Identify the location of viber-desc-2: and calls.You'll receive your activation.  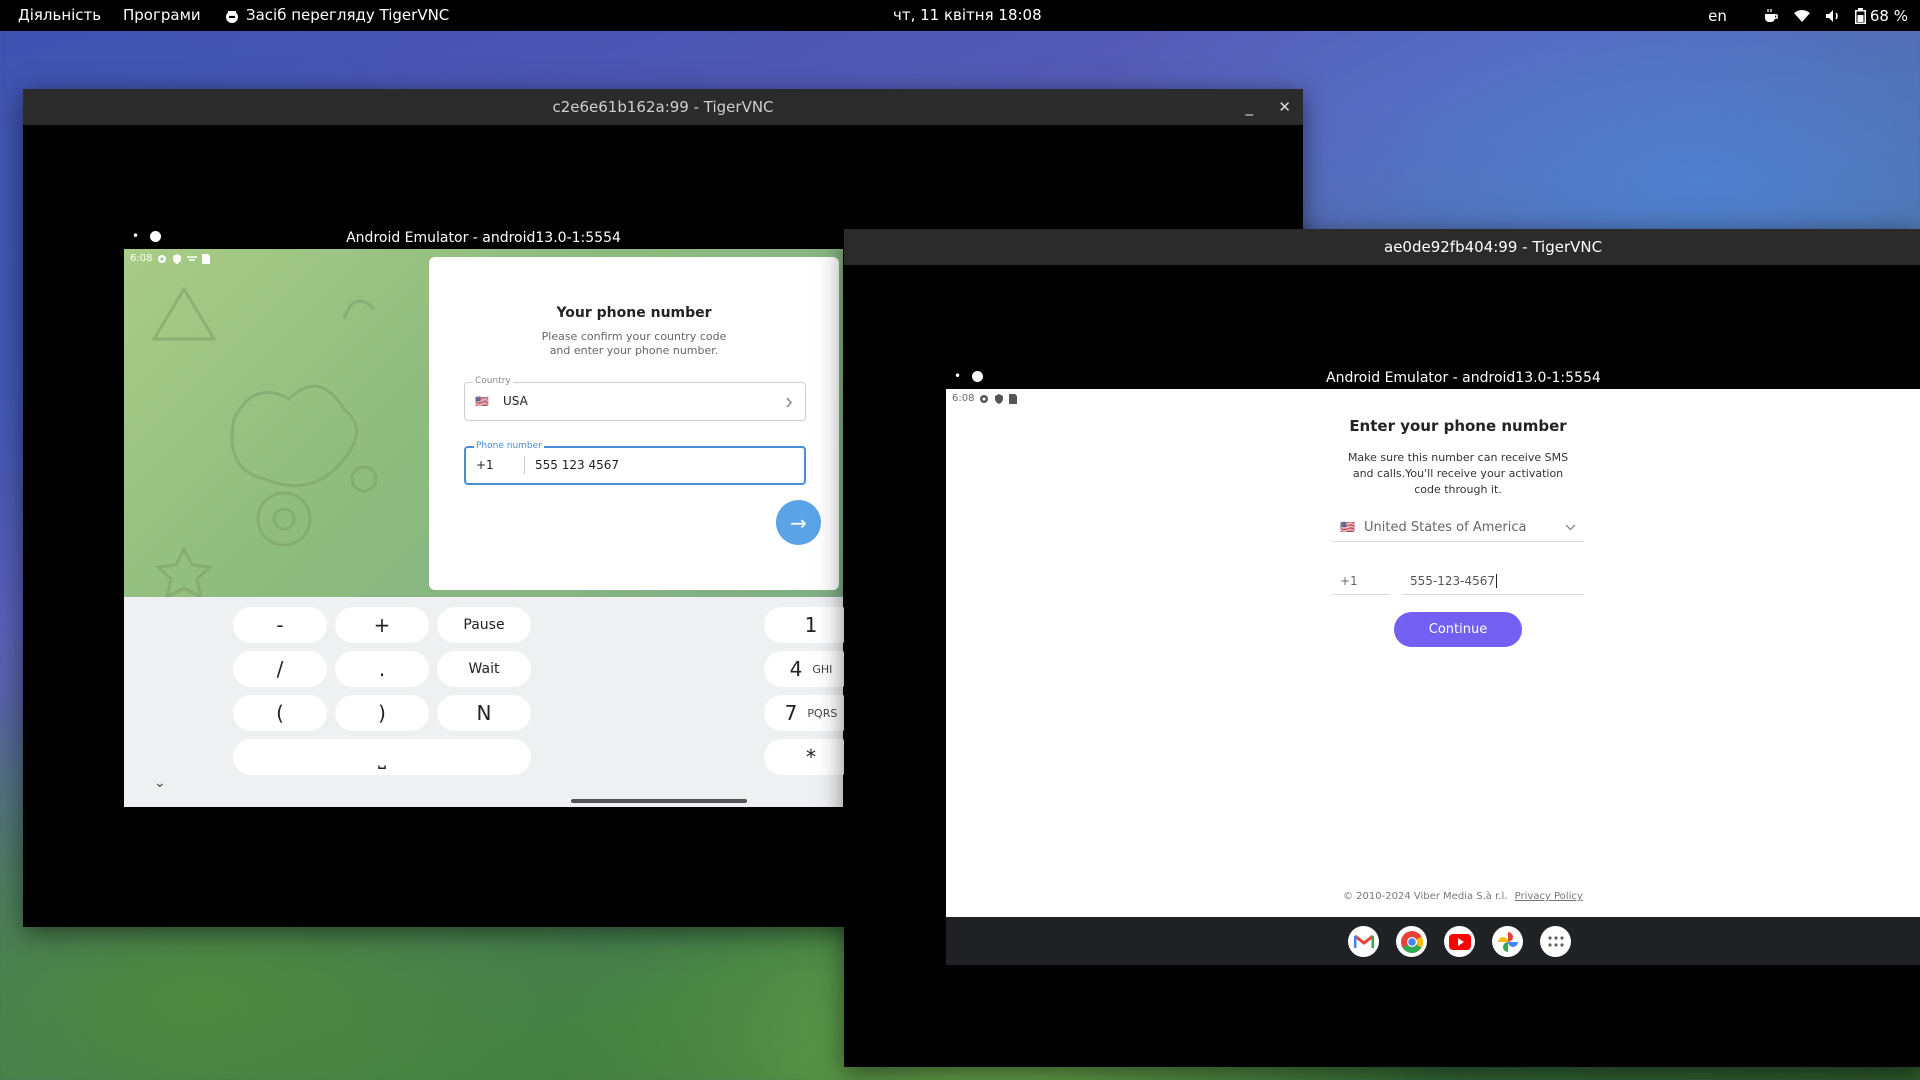
(1458, 473).